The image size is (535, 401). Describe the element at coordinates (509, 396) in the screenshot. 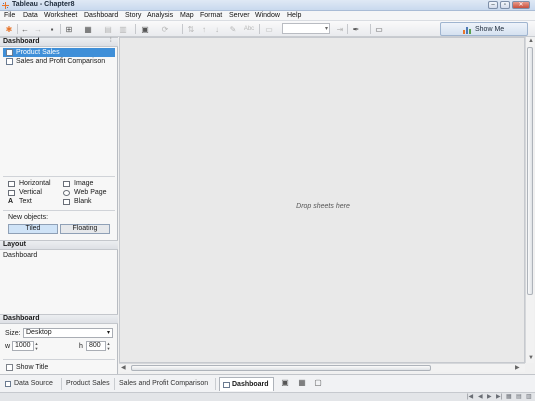

I see `film-strip-icon: ▦` at that location.